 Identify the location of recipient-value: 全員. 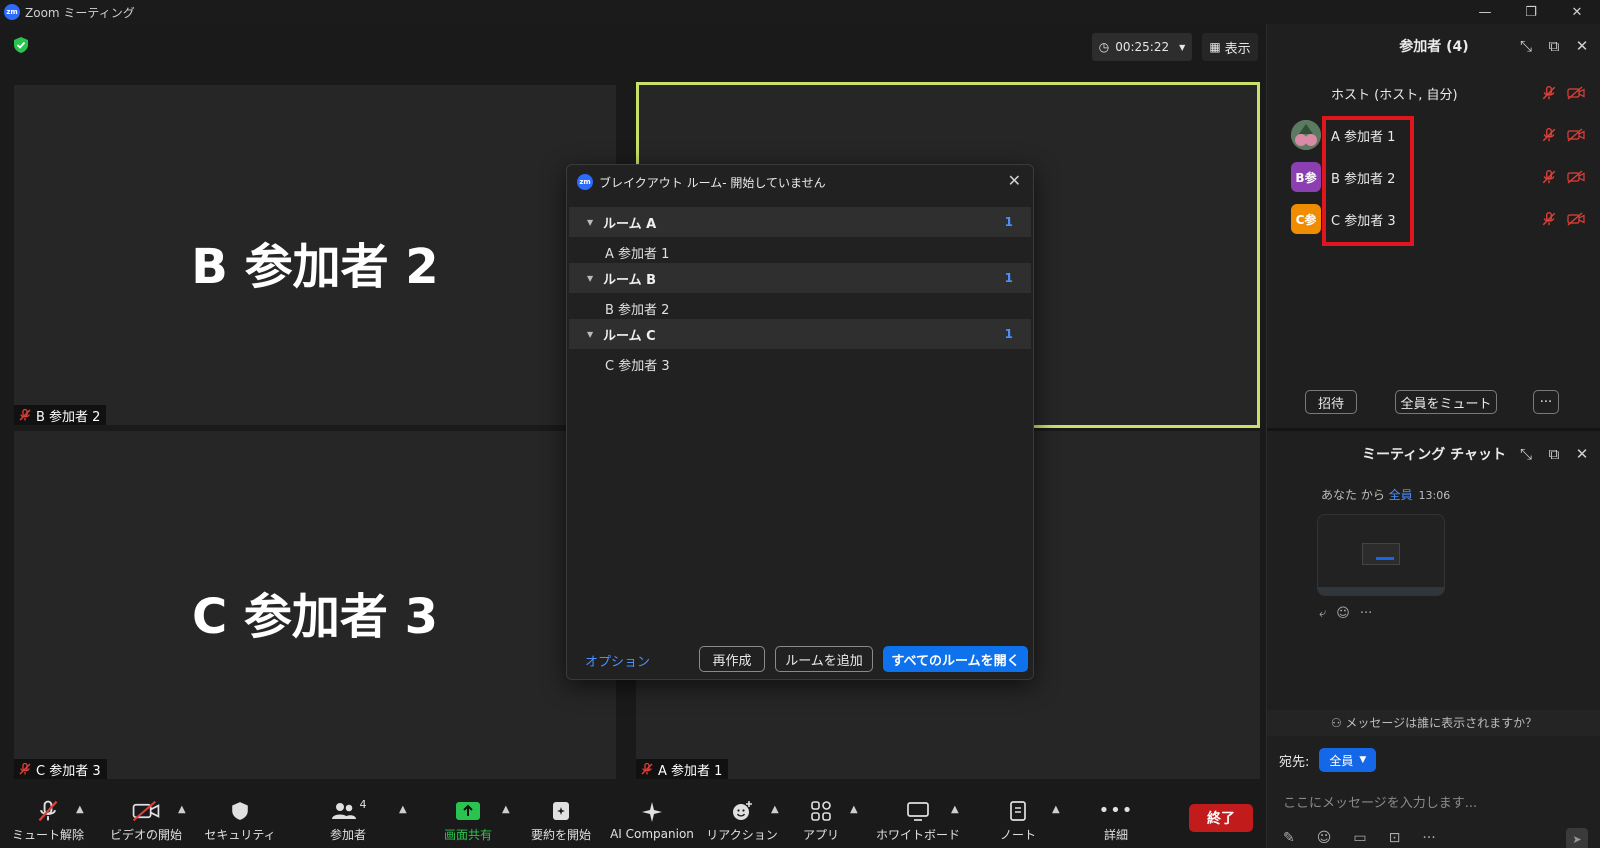
(1341, 760).